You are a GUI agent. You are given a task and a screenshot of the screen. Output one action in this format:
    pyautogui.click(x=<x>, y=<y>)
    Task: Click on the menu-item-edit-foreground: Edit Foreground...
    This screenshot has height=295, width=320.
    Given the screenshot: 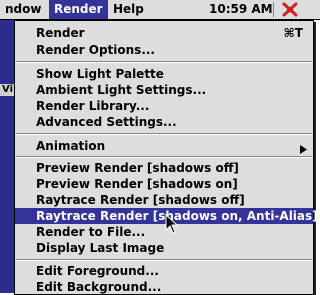 What is the action you would take?
    pyautogui.click(x=164, y=271)
    